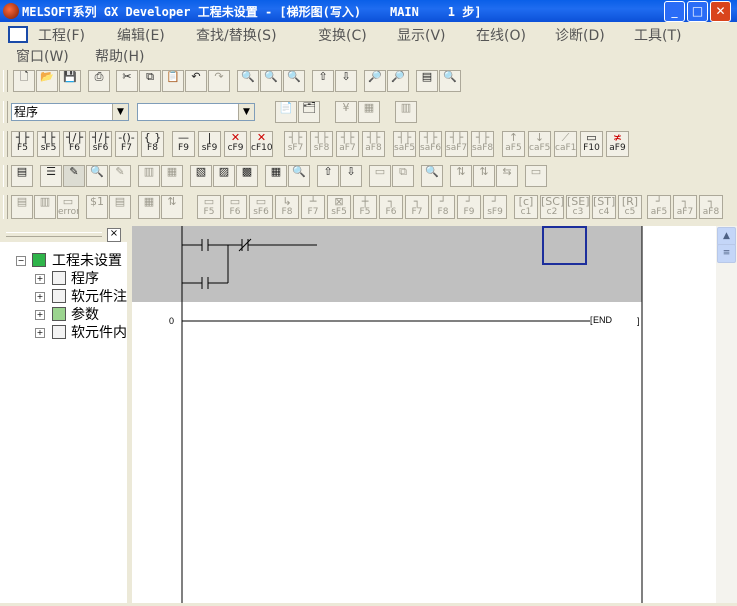 The width and height of the screenshot is (737, 606). I want to click on monitor-write-icon: ✎, so click(120, 176).